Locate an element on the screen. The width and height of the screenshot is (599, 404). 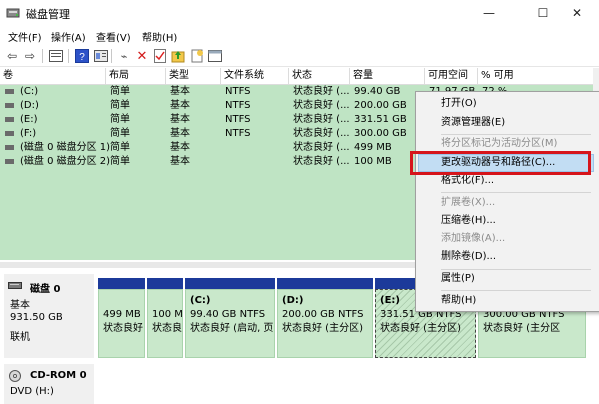
volume-capacity: 99.40 GB is located at coordinates (377, 91).